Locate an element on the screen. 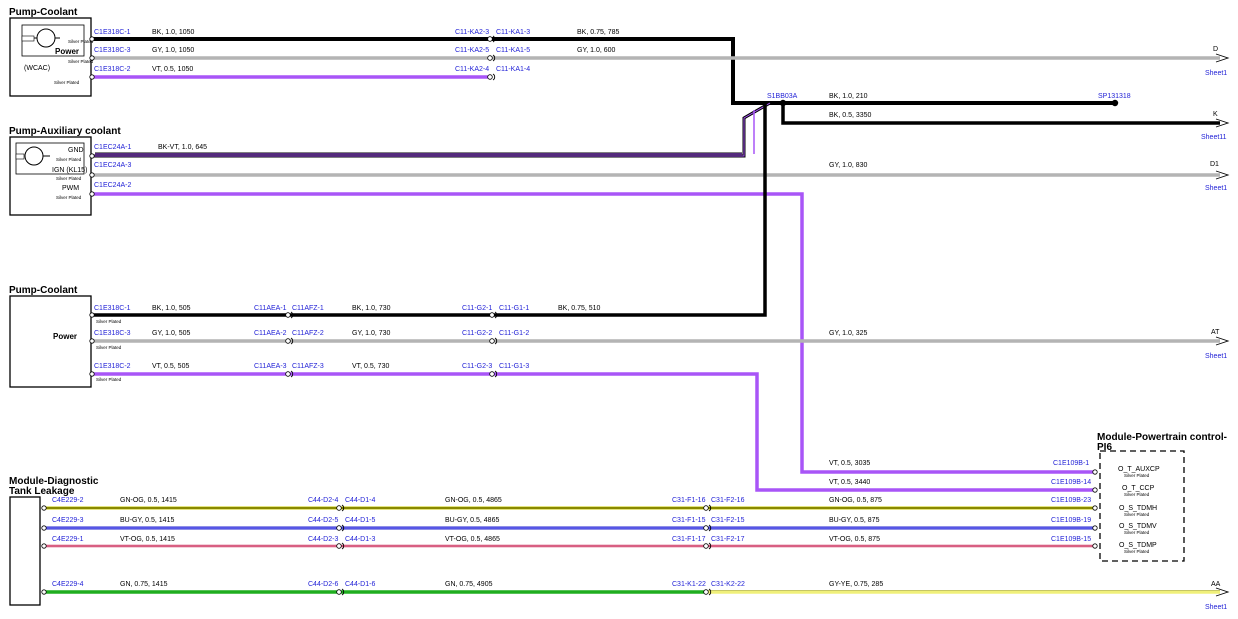 This screenshot has height=619, width=1238. wire-spec-label: BU-GY, 0.5, 1415 is located at coordinates (147, 520).